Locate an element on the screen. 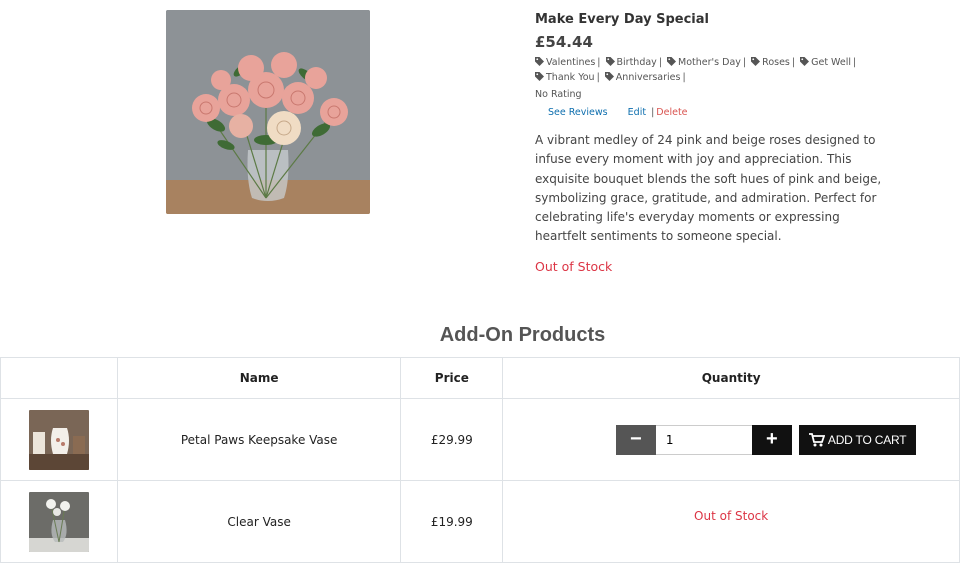 This screenshot has height=563, width=960. header-price: Price is located at coordinates (452, 378).